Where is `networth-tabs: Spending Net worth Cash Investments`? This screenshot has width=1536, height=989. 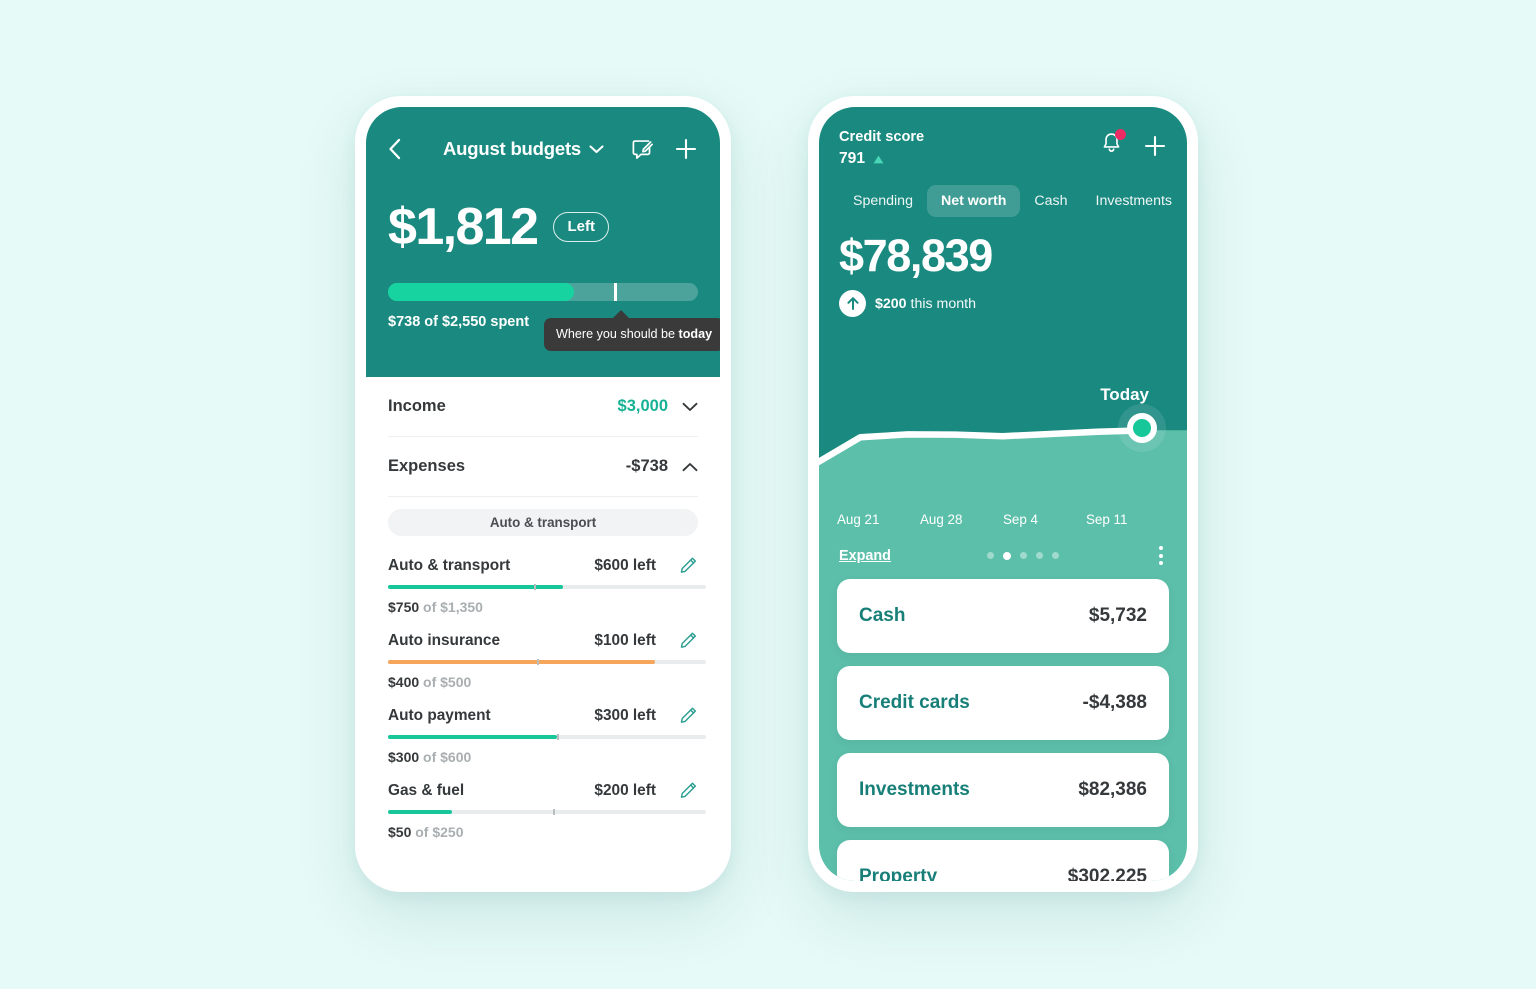 networth-tabs: Spending Net worth Cash Investments is located at coordinates (1005, 201).